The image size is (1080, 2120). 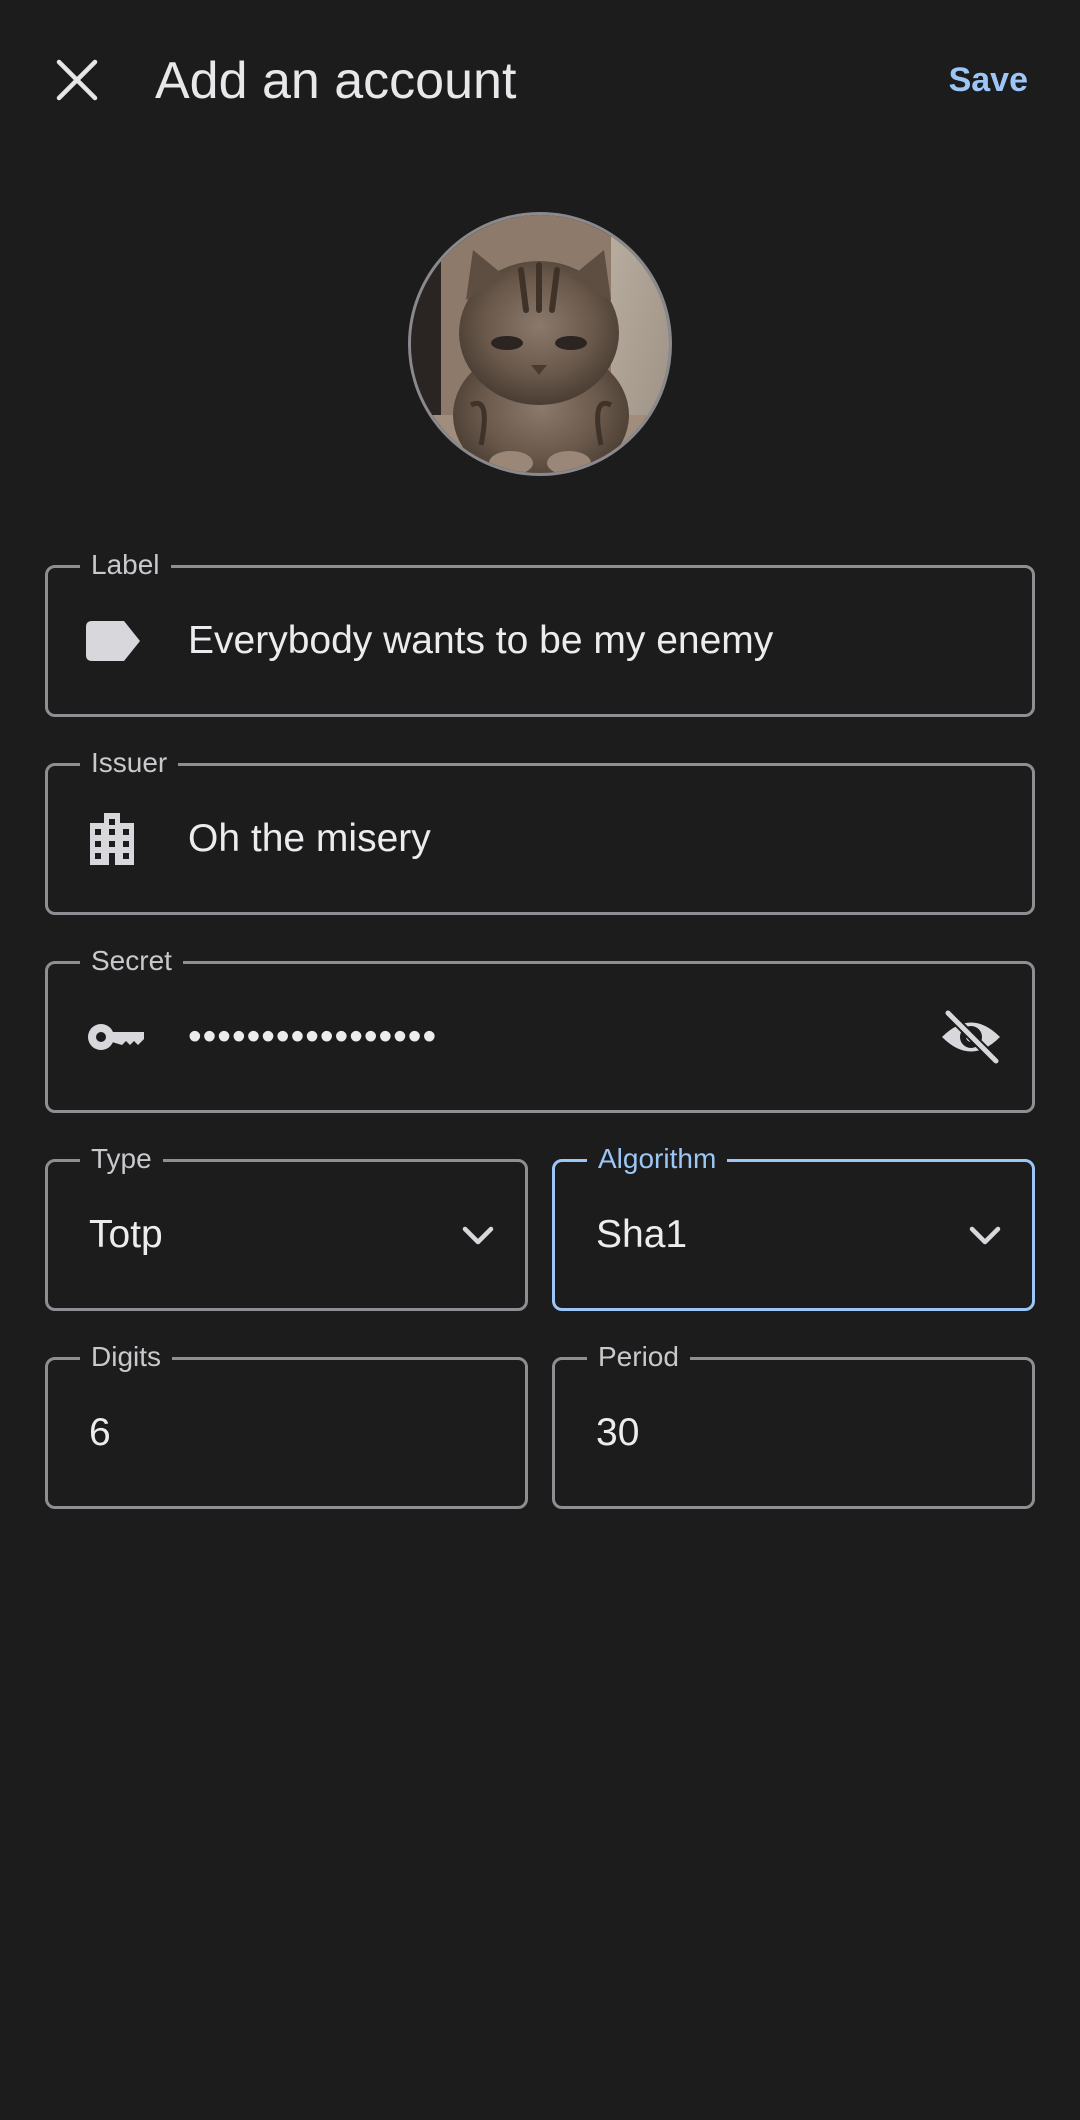 What do you see at coordinates (100, 1433) in the screenshot?
I see `digits-input: 6` at bounding box center [100, 1433].